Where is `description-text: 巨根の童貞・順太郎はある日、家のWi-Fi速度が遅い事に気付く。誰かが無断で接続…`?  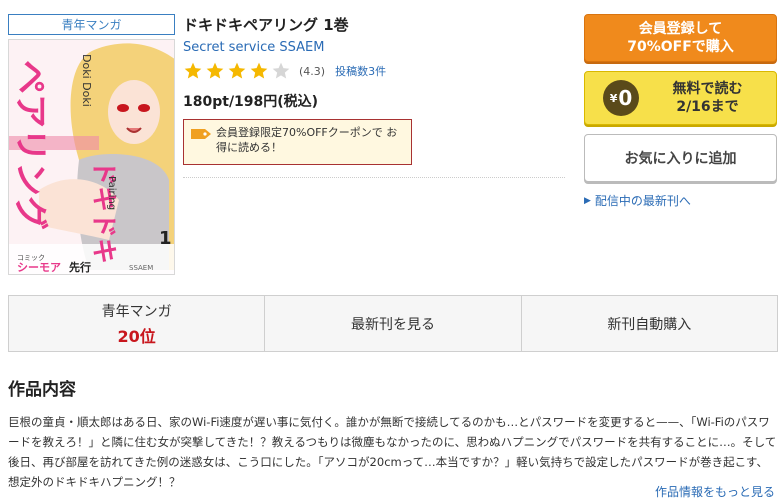 description-text: 巨根の童貞・順太郎はある日、家のWi-Fi速度が遅い事に気付く。誰かが無断で接続… is located at coordinates (392, 452).